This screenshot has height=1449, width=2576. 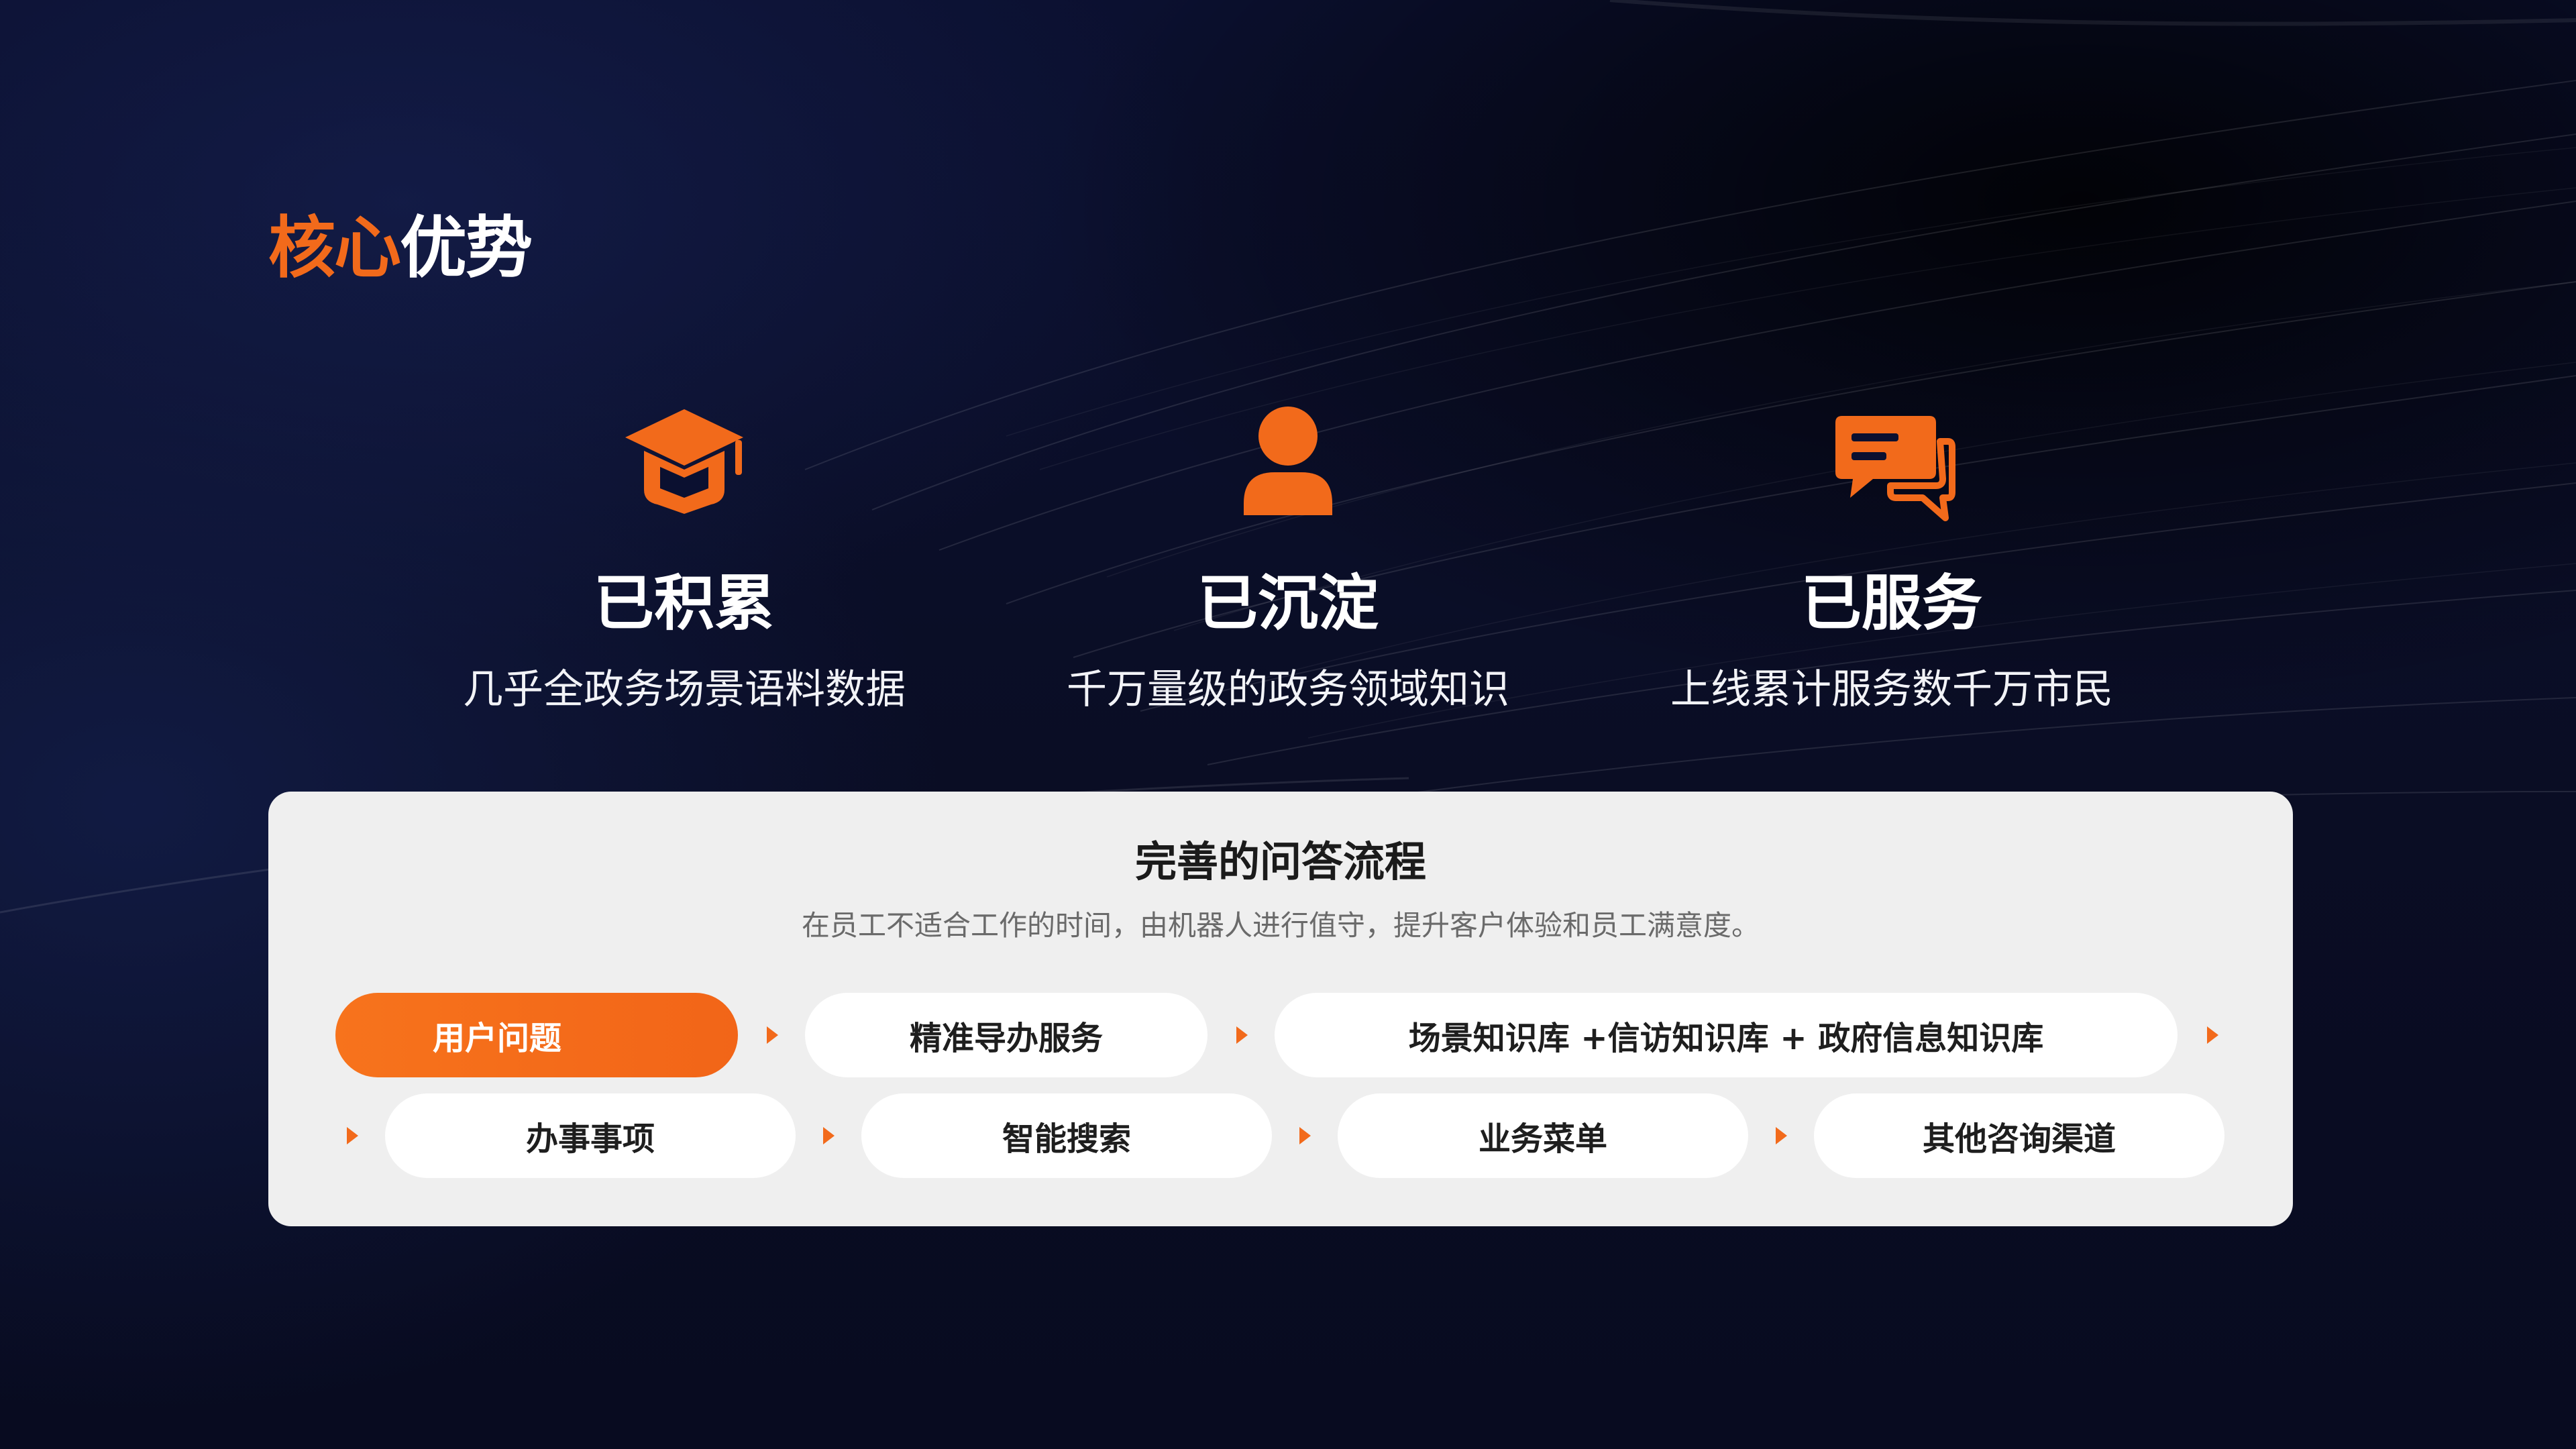 What do you see at coordinates (1891, 603) in the screenshot?
I see `feature-title: 已服务` at bounding box center [1891, 603].